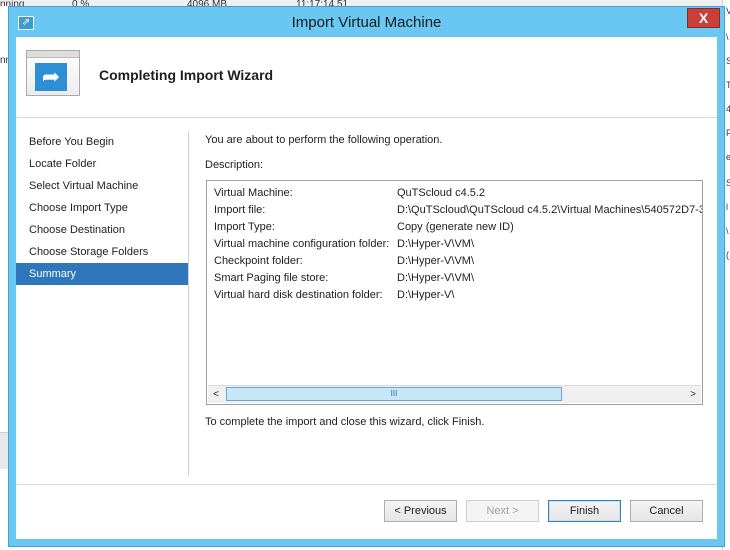 This screenshot has width=730, height=550. I want to click on row-key: Import Type:, so click(244, 227).